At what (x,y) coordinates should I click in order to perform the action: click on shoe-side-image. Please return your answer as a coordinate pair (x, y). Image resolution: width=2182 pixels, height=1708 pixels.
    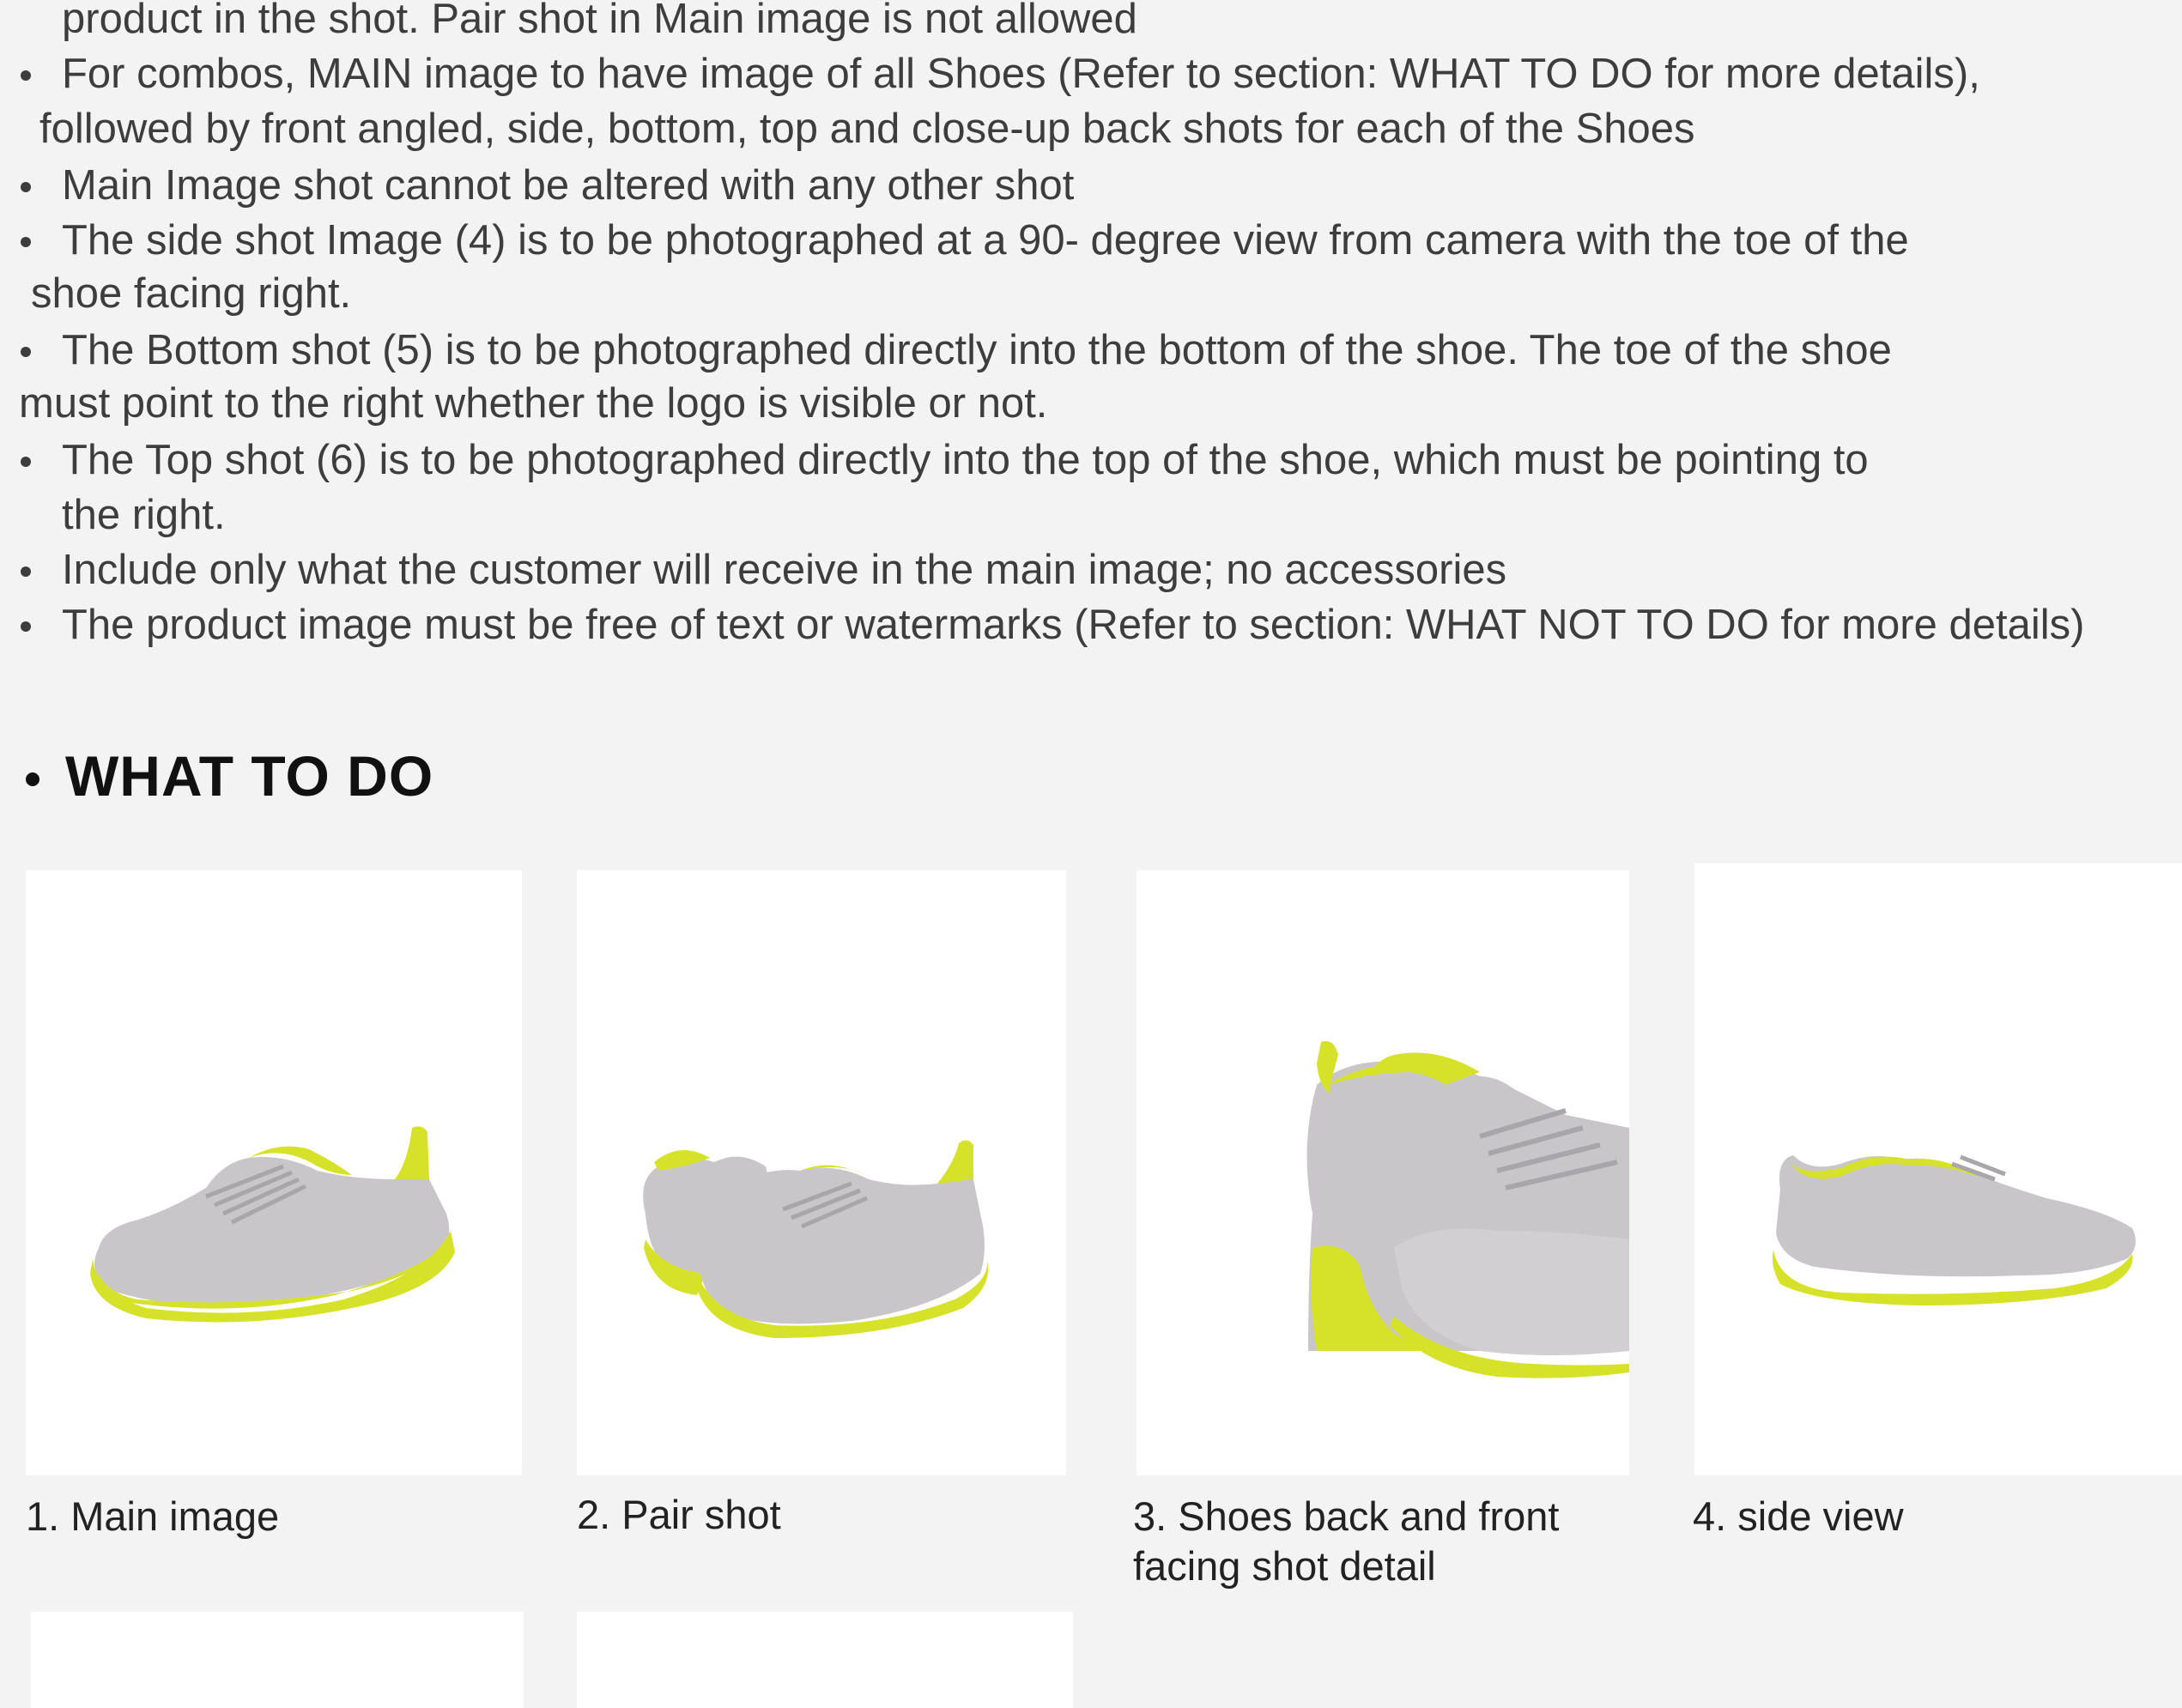
    Looking at the image, I should click on (1954, 1230).